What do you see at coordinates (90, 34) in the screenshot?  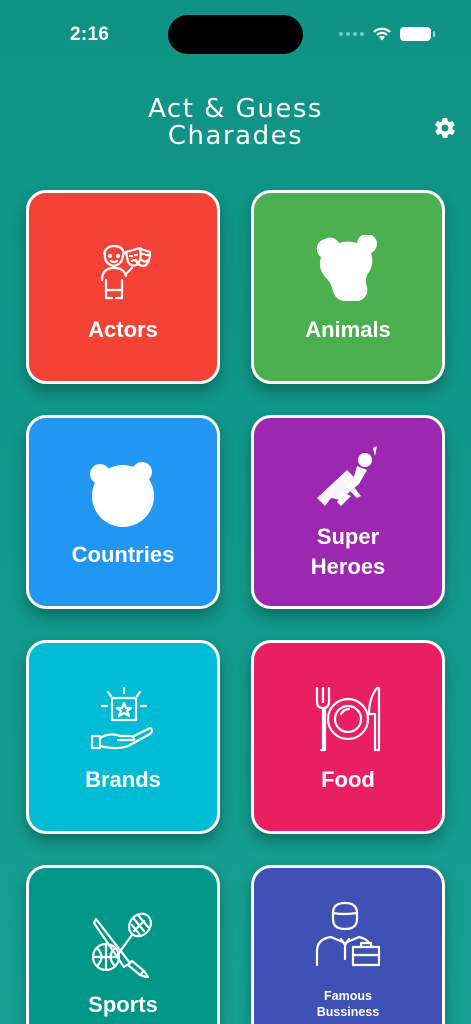 I see `status-time: 2:16` at bounding box center [90, 34].